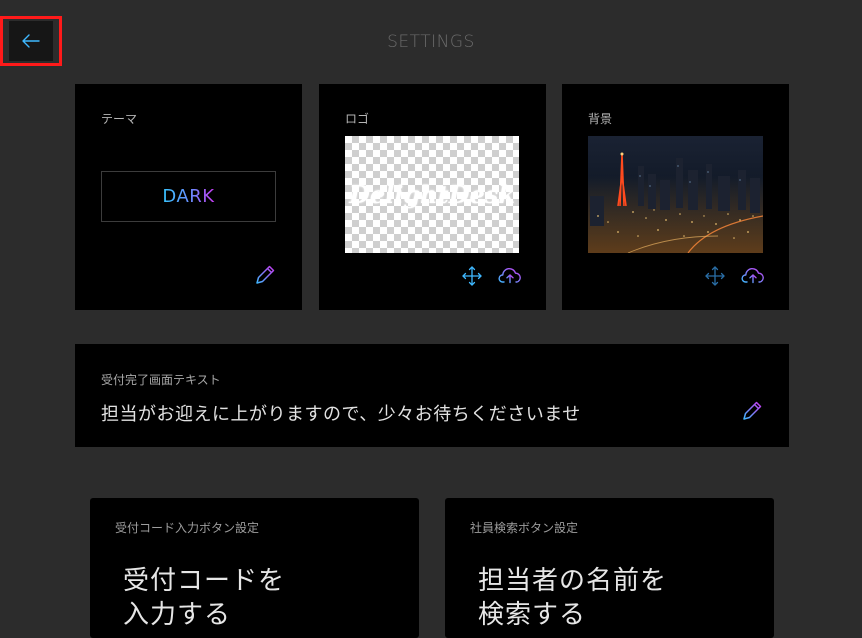  Describe the element at coordinates (600, 119) in the screenshot. I see `background-card-label: 背景` at that location.